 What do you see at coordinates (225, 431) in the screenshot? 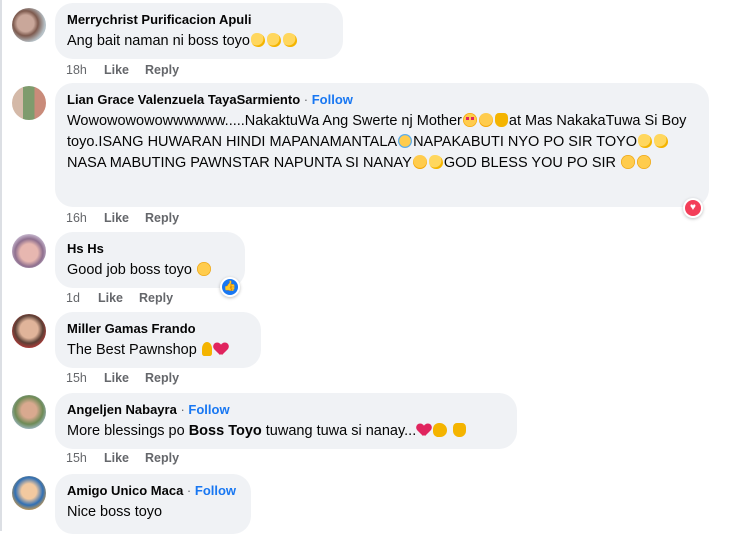
I see `bold-mention: Boss Toyo` at bounding box center [225, 431].